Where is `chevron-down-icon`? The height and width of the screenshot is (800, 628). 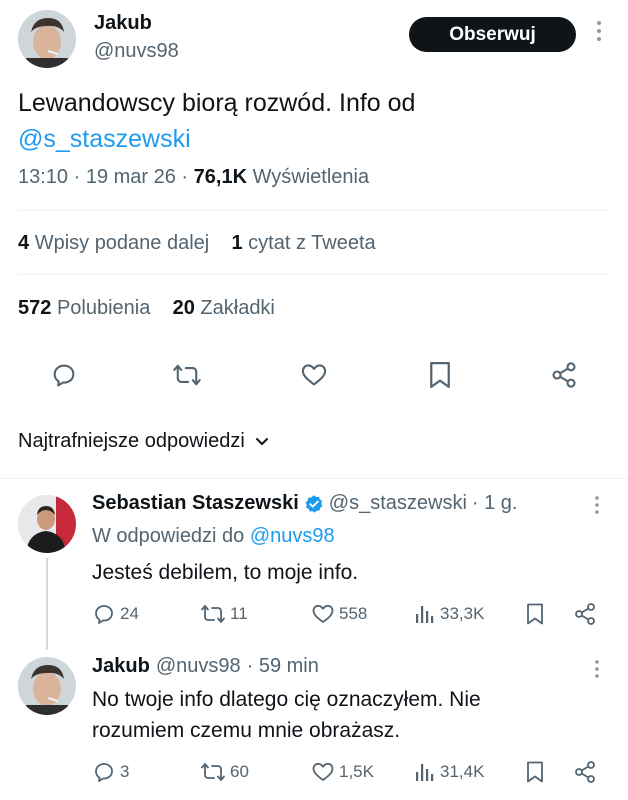
chevron-down-icon is located at coordinates (261, 441).